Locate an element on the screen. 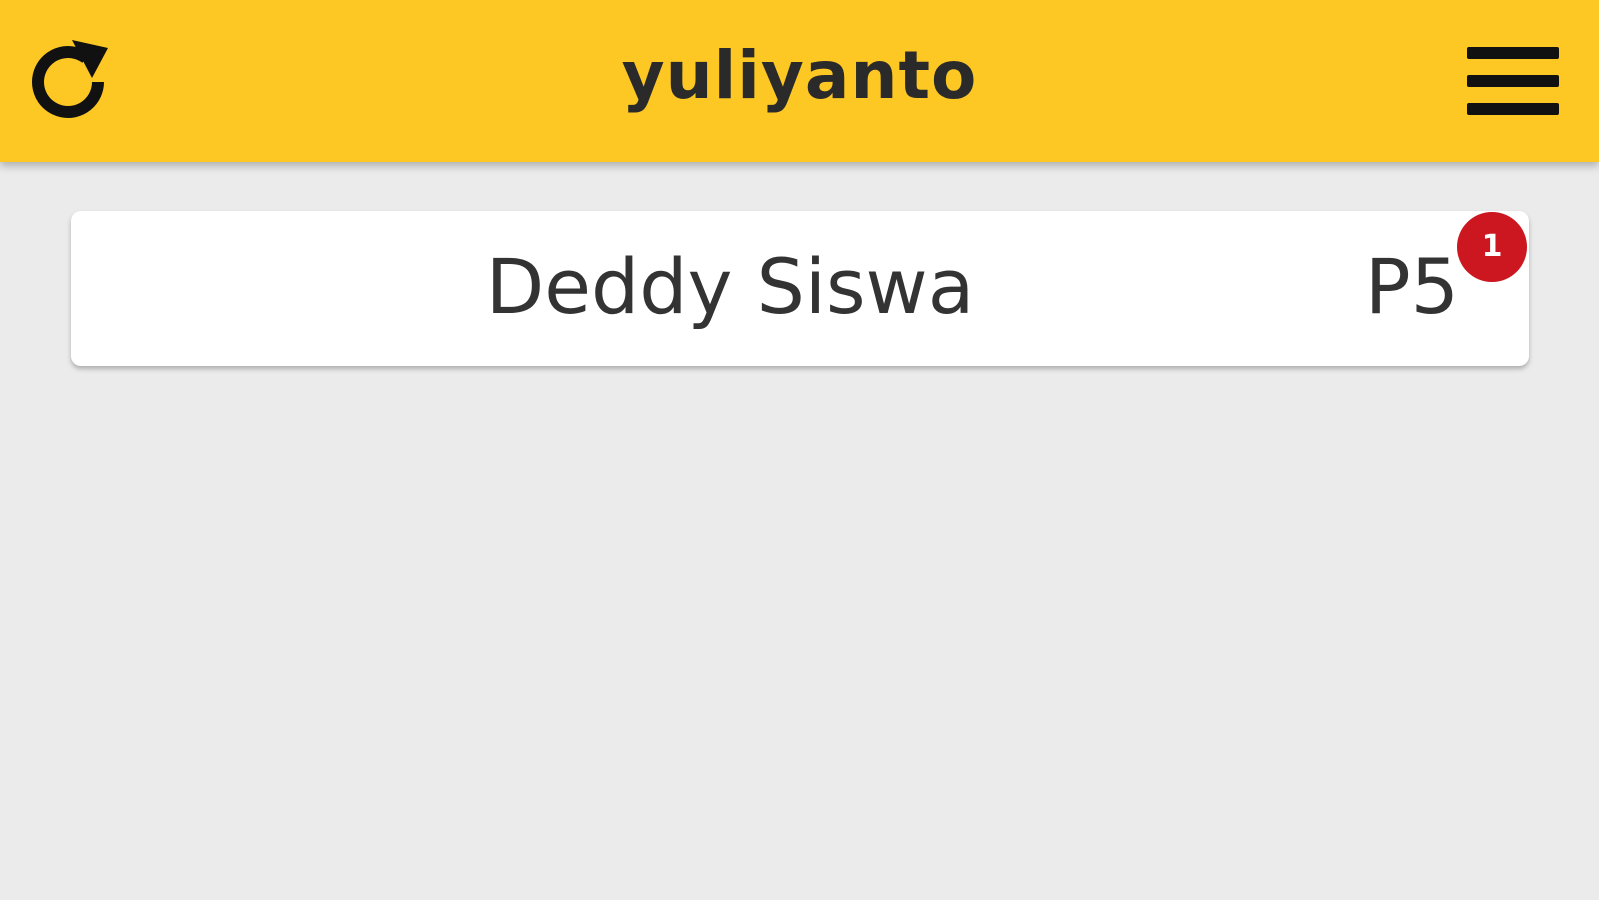  page-title: yuliyanto is located at coordinates (799, 75).